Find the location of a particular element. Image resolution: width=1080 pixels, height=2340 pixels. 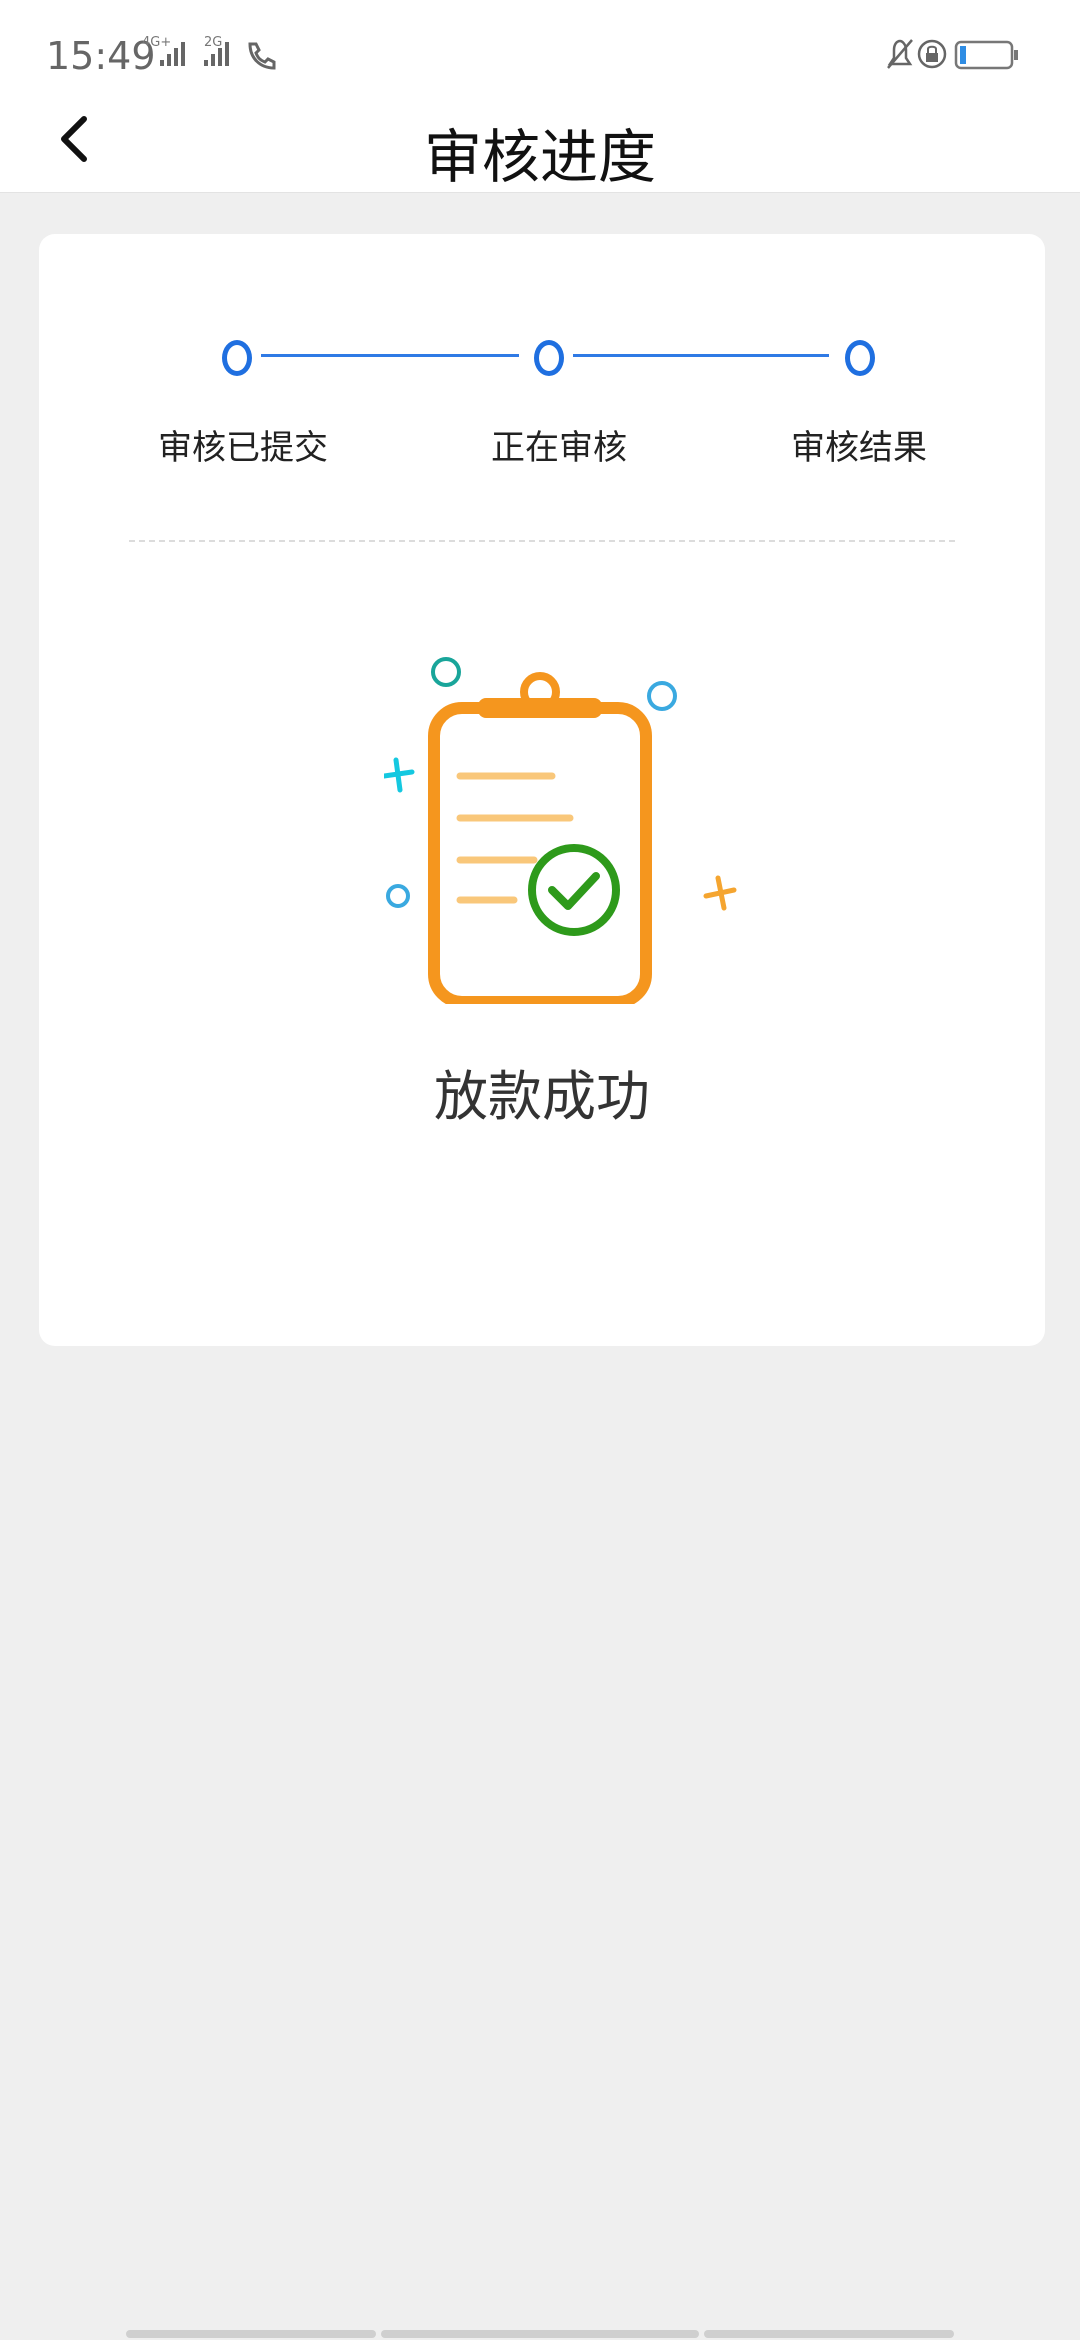

status-bar: 15:49 4G+ 2G is located at coordinates (540, 50).